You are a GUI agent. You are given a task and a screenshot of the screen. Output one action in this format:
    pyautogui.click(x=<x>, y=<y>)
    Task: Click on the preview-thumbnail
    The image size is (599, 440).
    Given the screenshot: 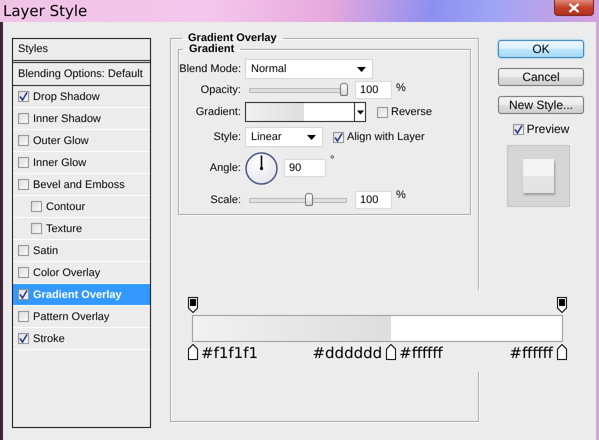 What is the action you would take?
    pyautogui.click(x=538, y=176)
    